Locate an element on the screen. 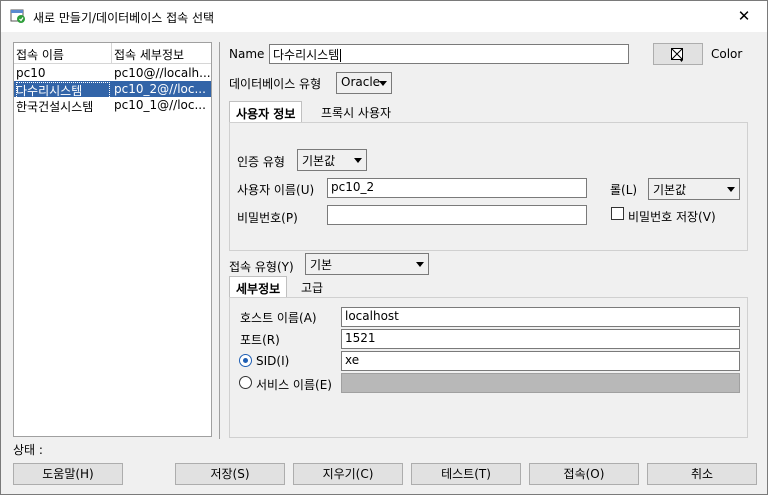 The height and width of the screenshot is (495, 768). password-input is located at coordinates (457, 215).